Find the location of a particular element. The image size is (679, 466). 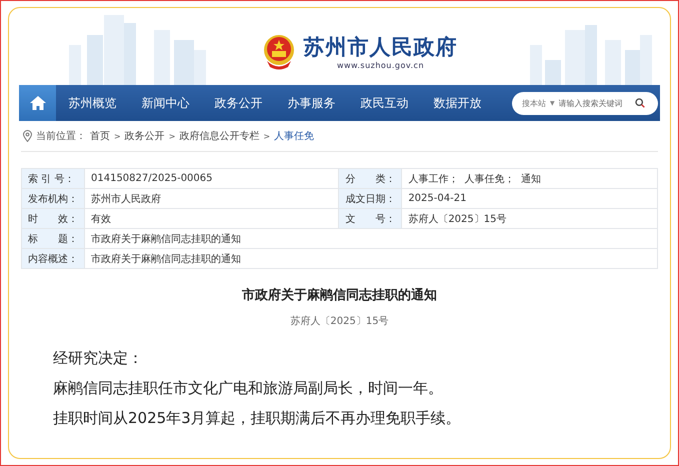

field-value: 2025-04-21 is located at coordinates (530, 198).